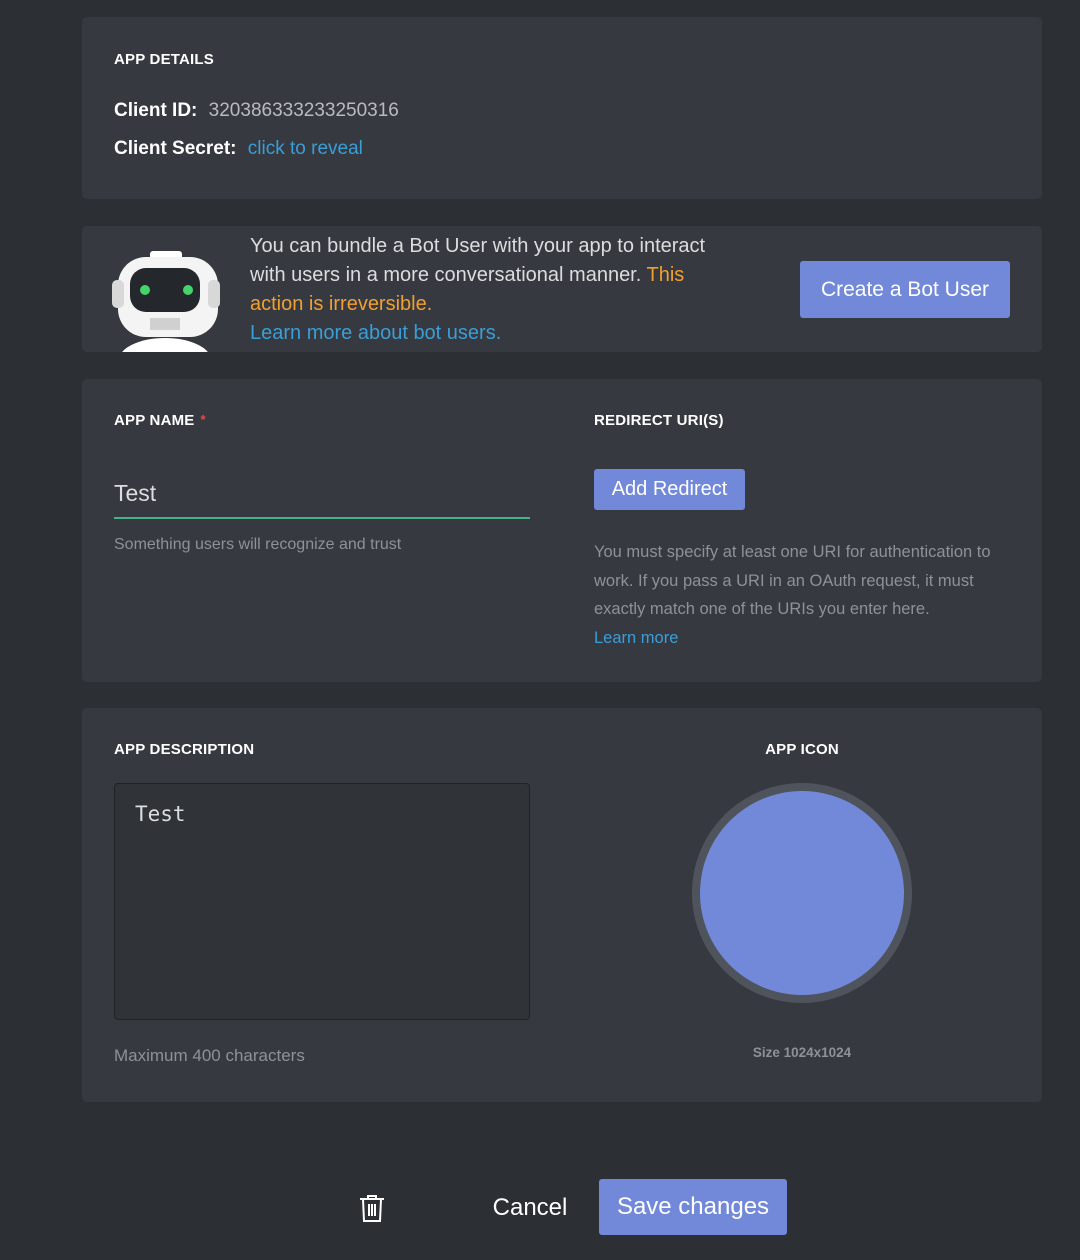 The width and height of the screenshot is (1080, 1260). What do you see at coordinates (184, 749) in the screenshot?
I see `app-description-label: APP DESCRIPTION` at bounding box center [184, 749].